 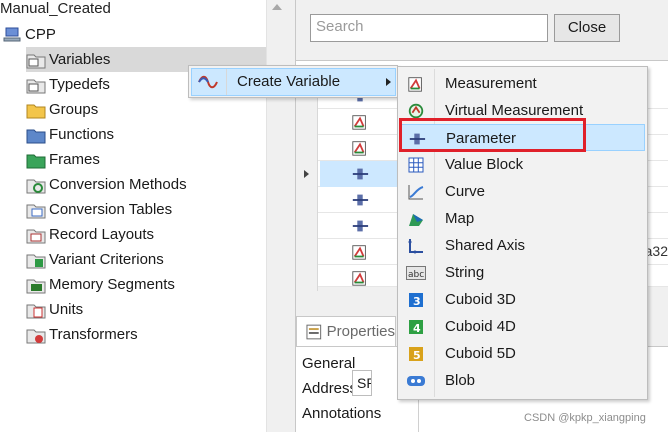 I want to click on tree-item-units: Units, so click(x=54, y=309).